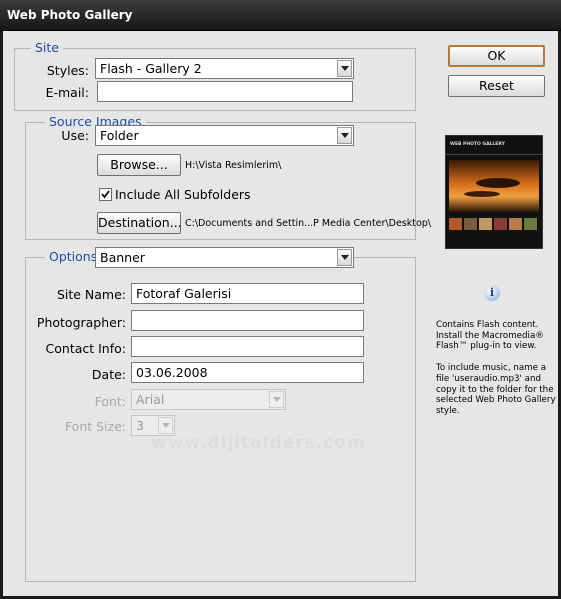 The width and height of the screenshot is (561, 599). I want to click on photographer-label: Photographer:, so click(81, 322).